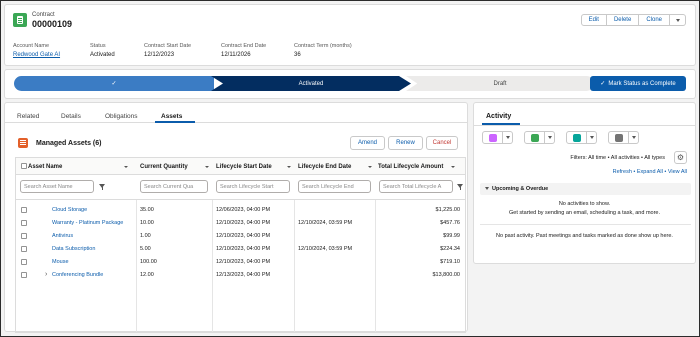 Image resolution: width=700 pixels, height=337 pixels. Describe the element at coordinates (46, 274) in the screenshot. I see `chevron-right-icon: ›` at that location.